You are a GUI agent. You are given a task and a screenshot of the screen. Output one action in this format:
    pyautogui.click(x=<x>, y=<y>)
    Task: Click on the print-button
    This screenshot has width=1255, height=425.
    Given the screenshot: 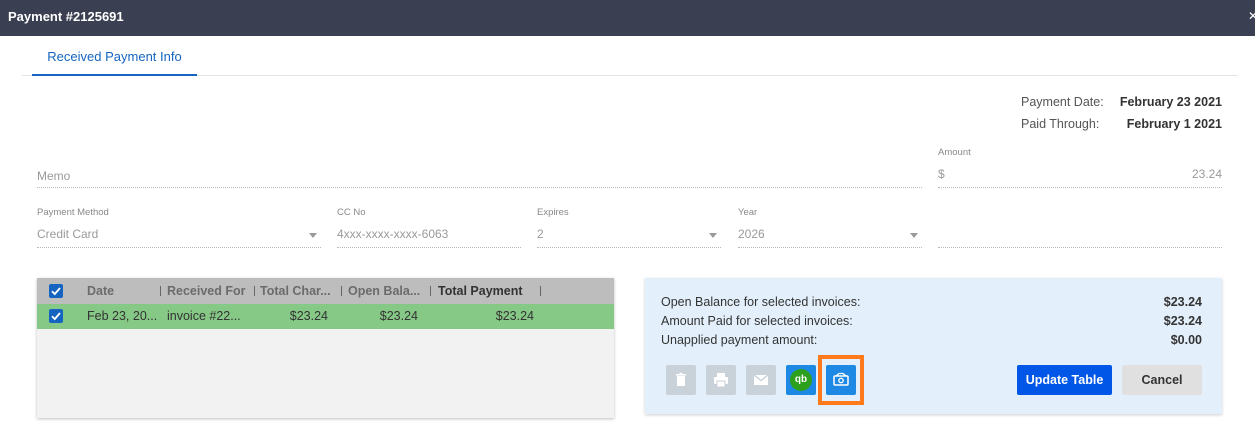 What is the action you would take?
    pyautogui.click(x=721, y=380)
    